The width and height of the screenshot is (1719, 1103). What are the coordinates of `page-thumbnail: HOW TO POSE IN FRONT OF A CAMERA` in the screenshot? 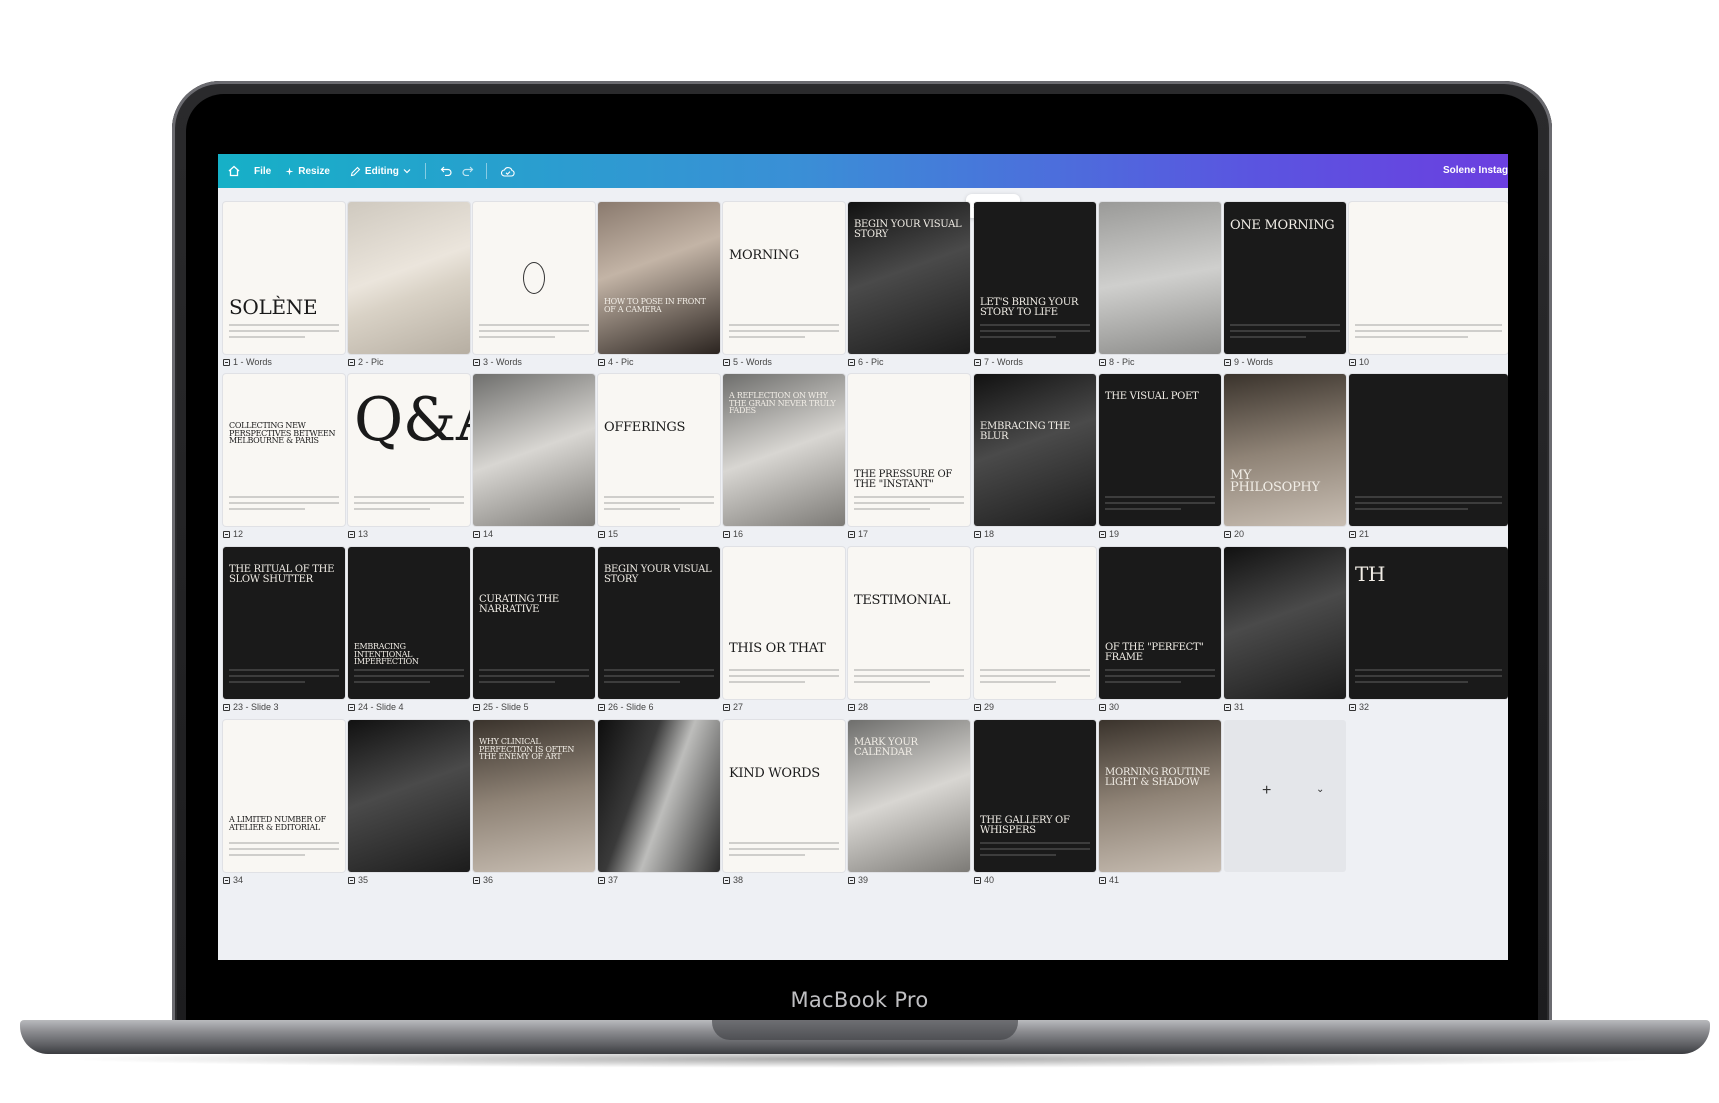 It's located at (659, 278).